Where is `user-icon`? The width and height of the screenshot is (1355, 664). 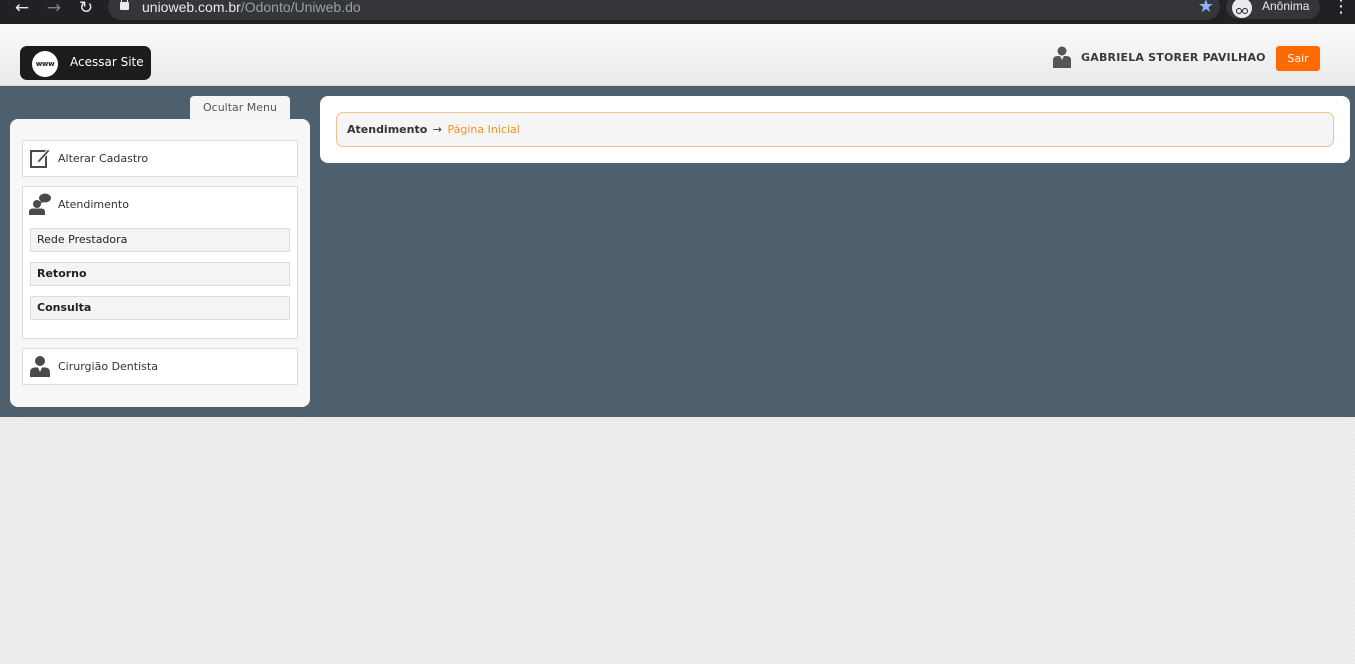
user-icon is located at coordinates (1062, 57).